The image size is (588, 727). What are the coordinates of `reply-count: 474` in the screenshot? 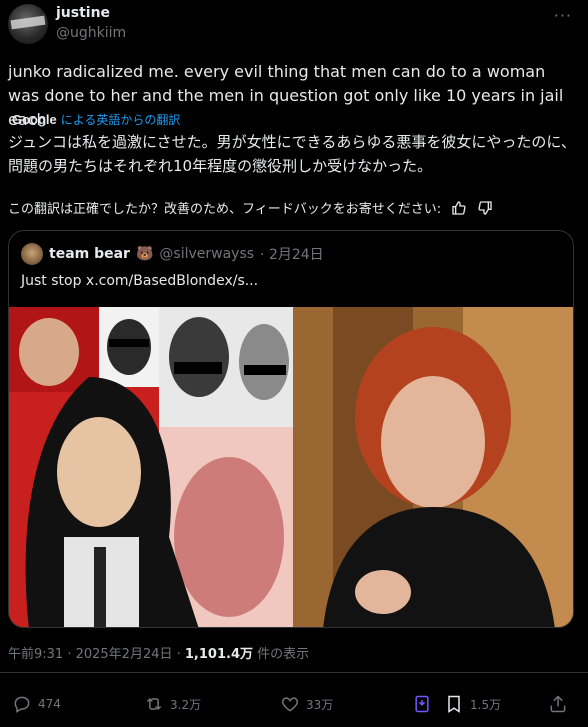 It's located at (49, 704).